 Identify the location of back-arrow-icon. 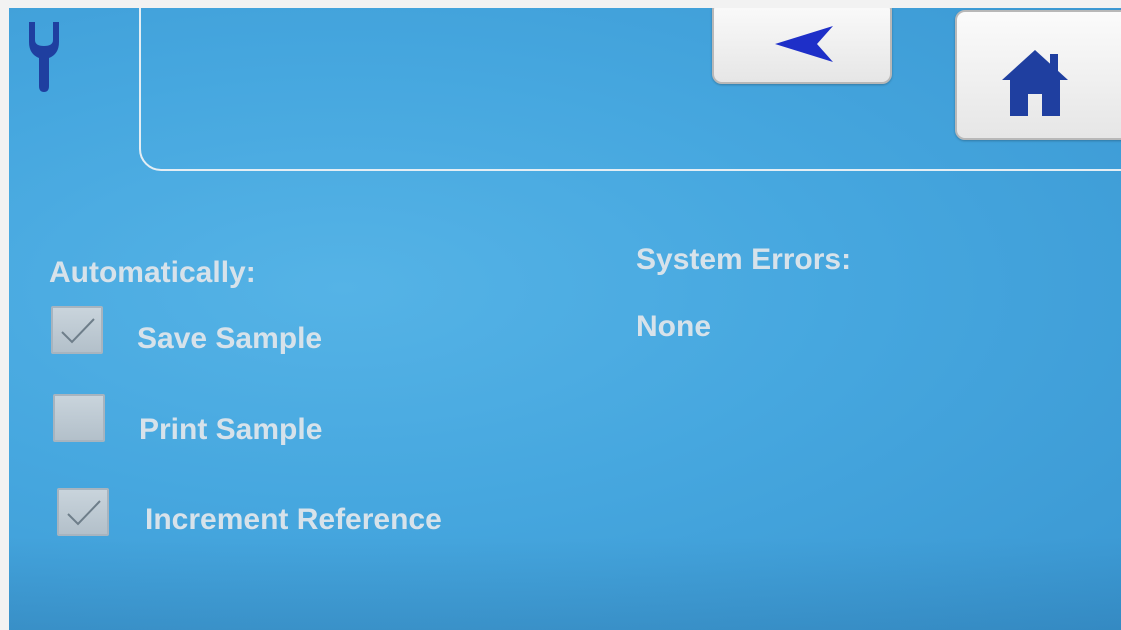
(804, 44).